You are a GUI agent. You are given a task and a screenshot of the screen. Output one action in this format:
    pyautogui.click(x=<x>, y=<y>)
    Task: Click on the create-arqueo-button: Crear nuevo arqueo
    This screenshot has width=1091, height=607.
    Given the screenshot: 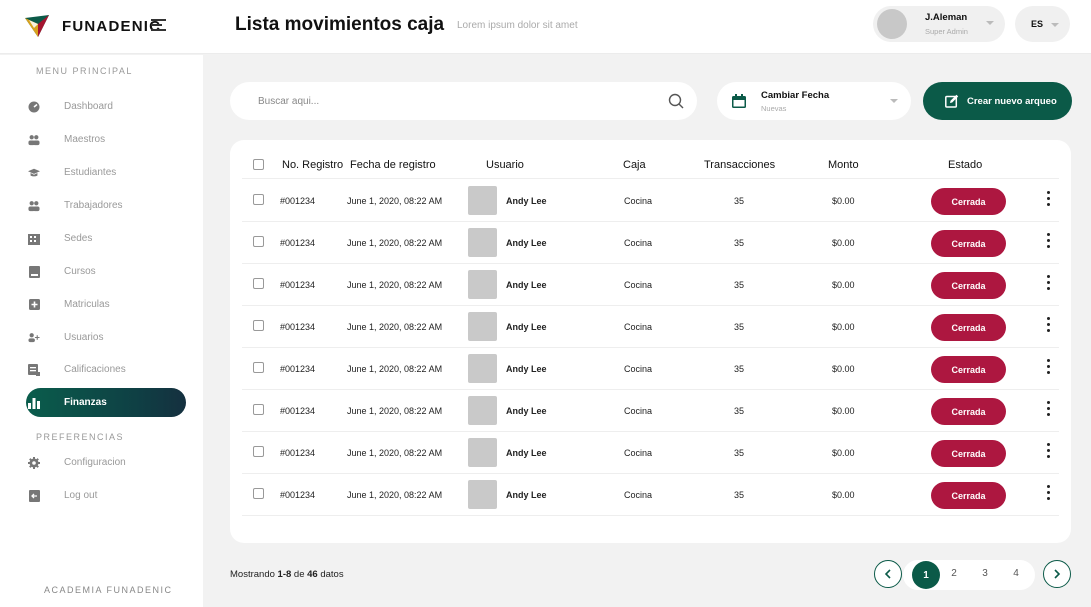 What is the action you would take?
    pyautogui.click(x=997, y=101)
    